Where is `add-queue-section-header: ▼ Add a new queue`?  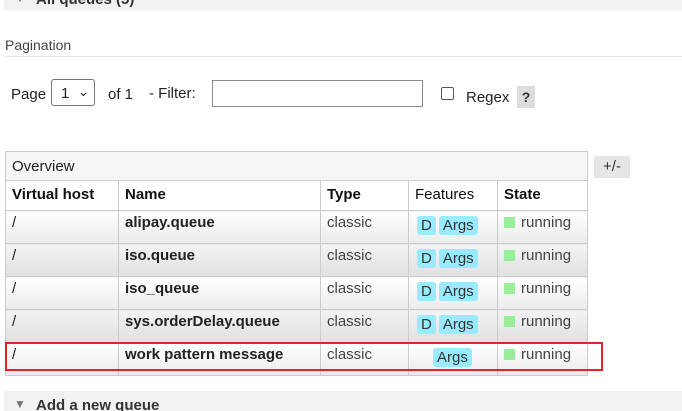
add-queue-section-header: ▼ Add a new queue is located at coordinates (343, 401).